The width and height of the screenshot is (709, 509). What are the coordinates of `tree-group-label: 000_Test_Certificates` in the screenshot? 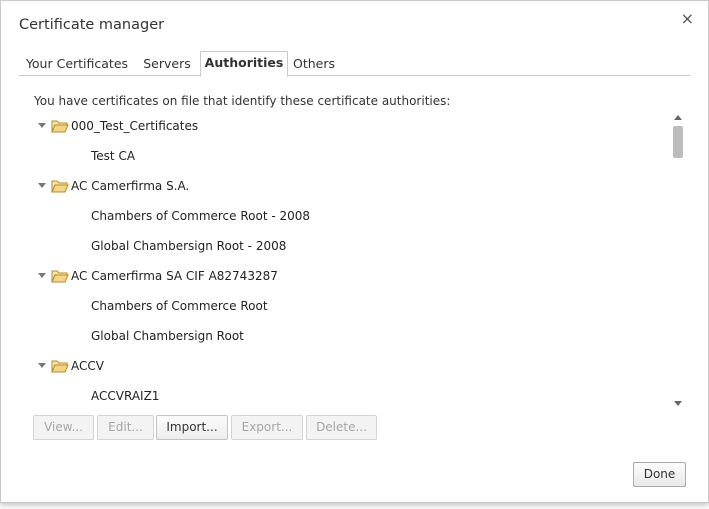 It's located at (135, 126).